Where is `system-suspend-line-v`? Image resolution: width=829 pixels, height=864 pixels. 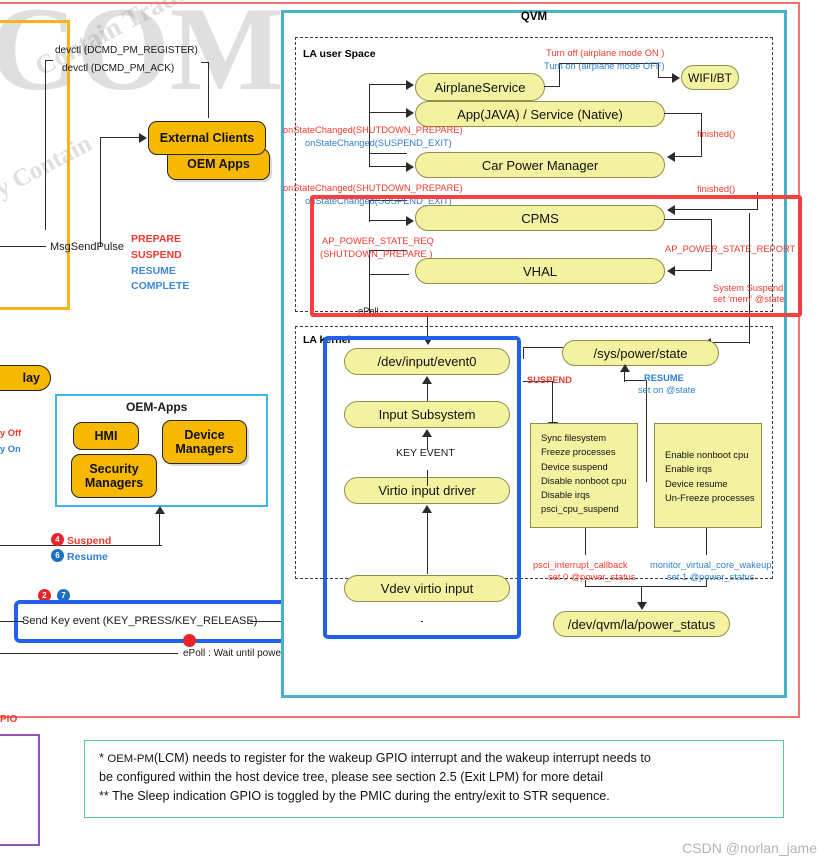
system-suspend-line-v is located at coordinates (750, 278).